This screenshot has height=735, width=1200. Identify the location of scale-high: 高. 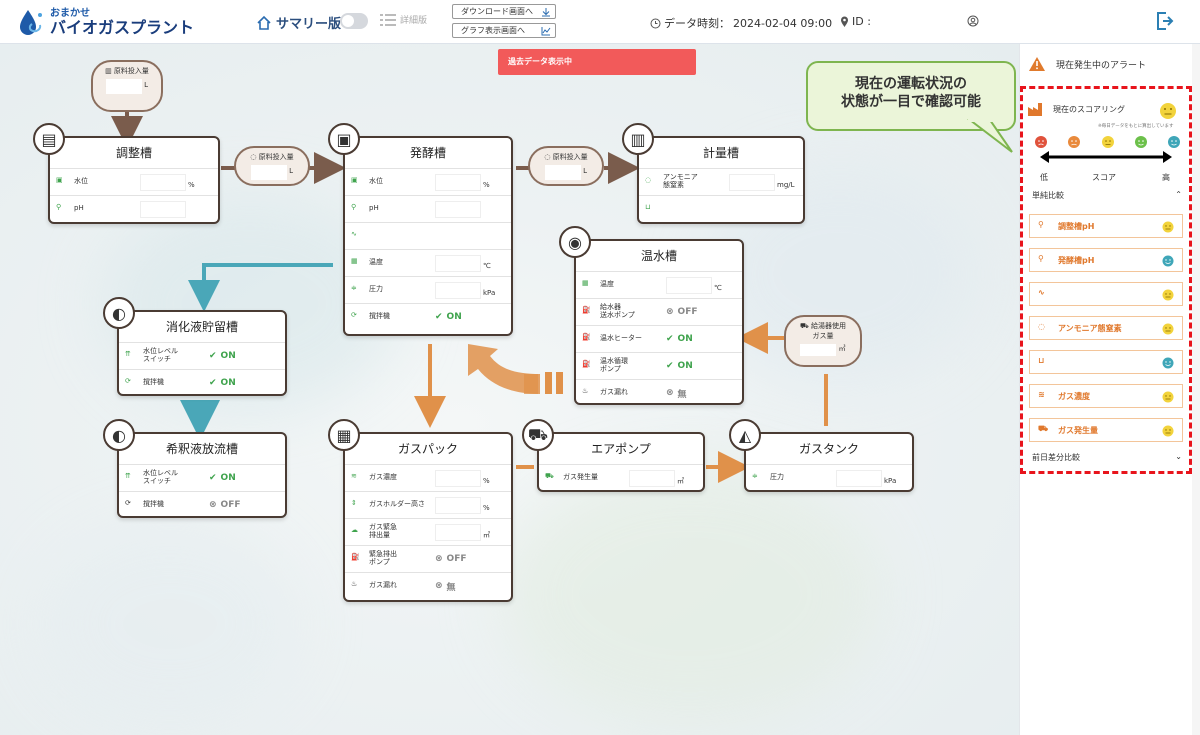
(1166, 177).